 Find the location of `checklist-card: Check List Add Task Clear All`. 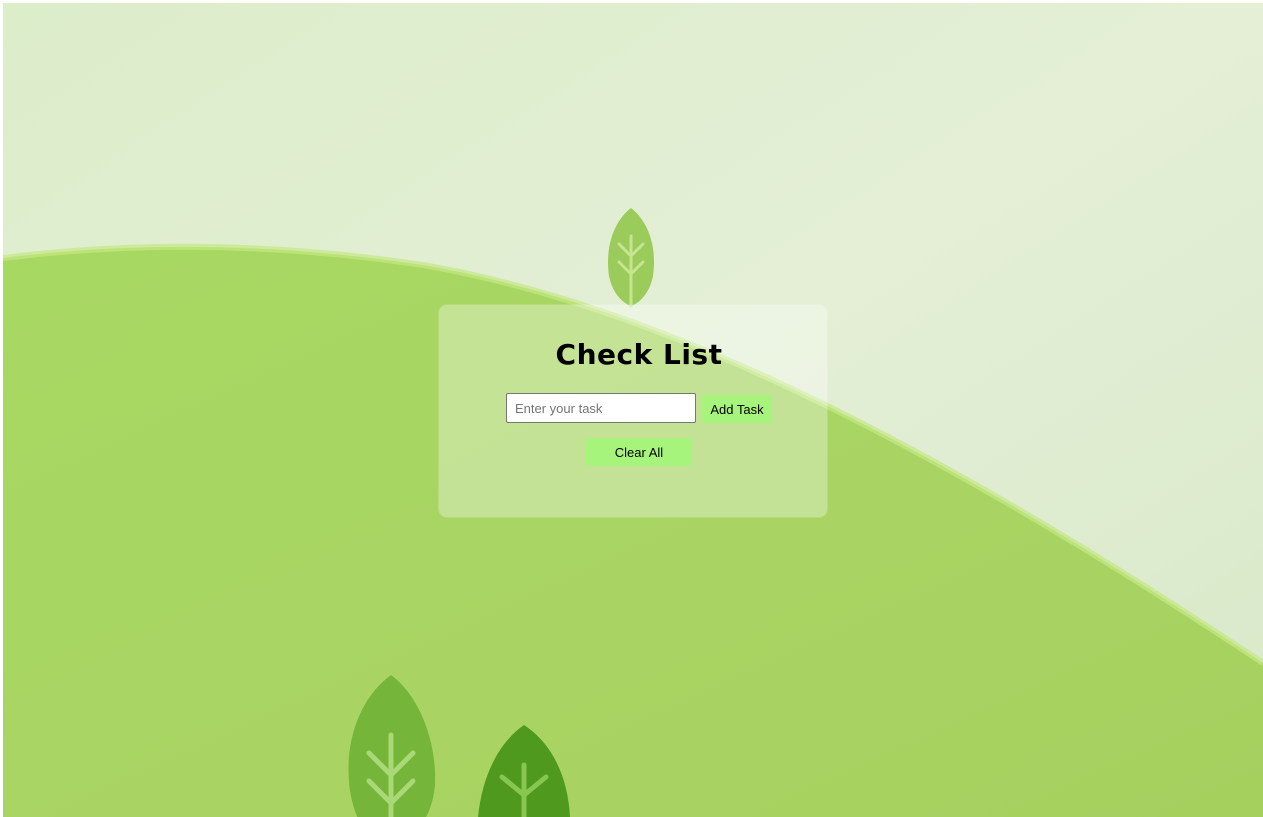

checklist-card: Check List Add Task Clear All is located at coordinates (633, 411).